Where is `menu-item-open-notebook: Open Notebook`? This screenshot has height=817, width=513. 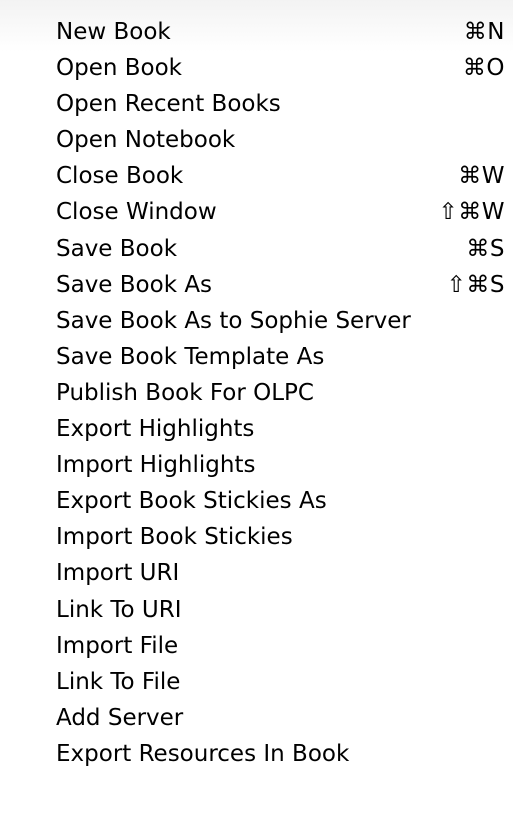 menu-item-open-notebook: Open Notebook is located at coordinates (256, 140).